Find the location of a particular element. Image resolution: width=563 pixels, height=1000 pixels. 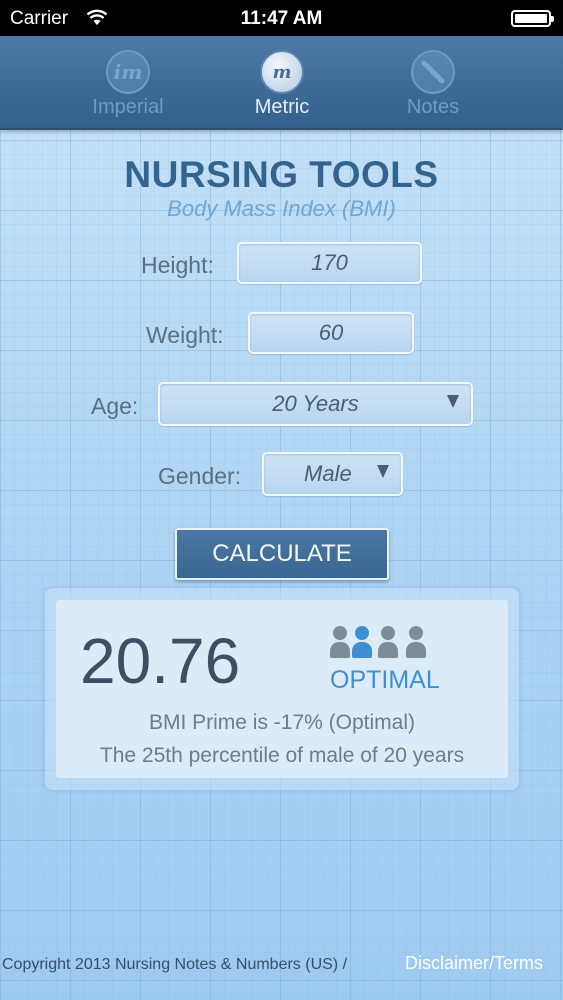

page-subtitle: Body Mass Index (BMI) is located at coordinates (281, 208).